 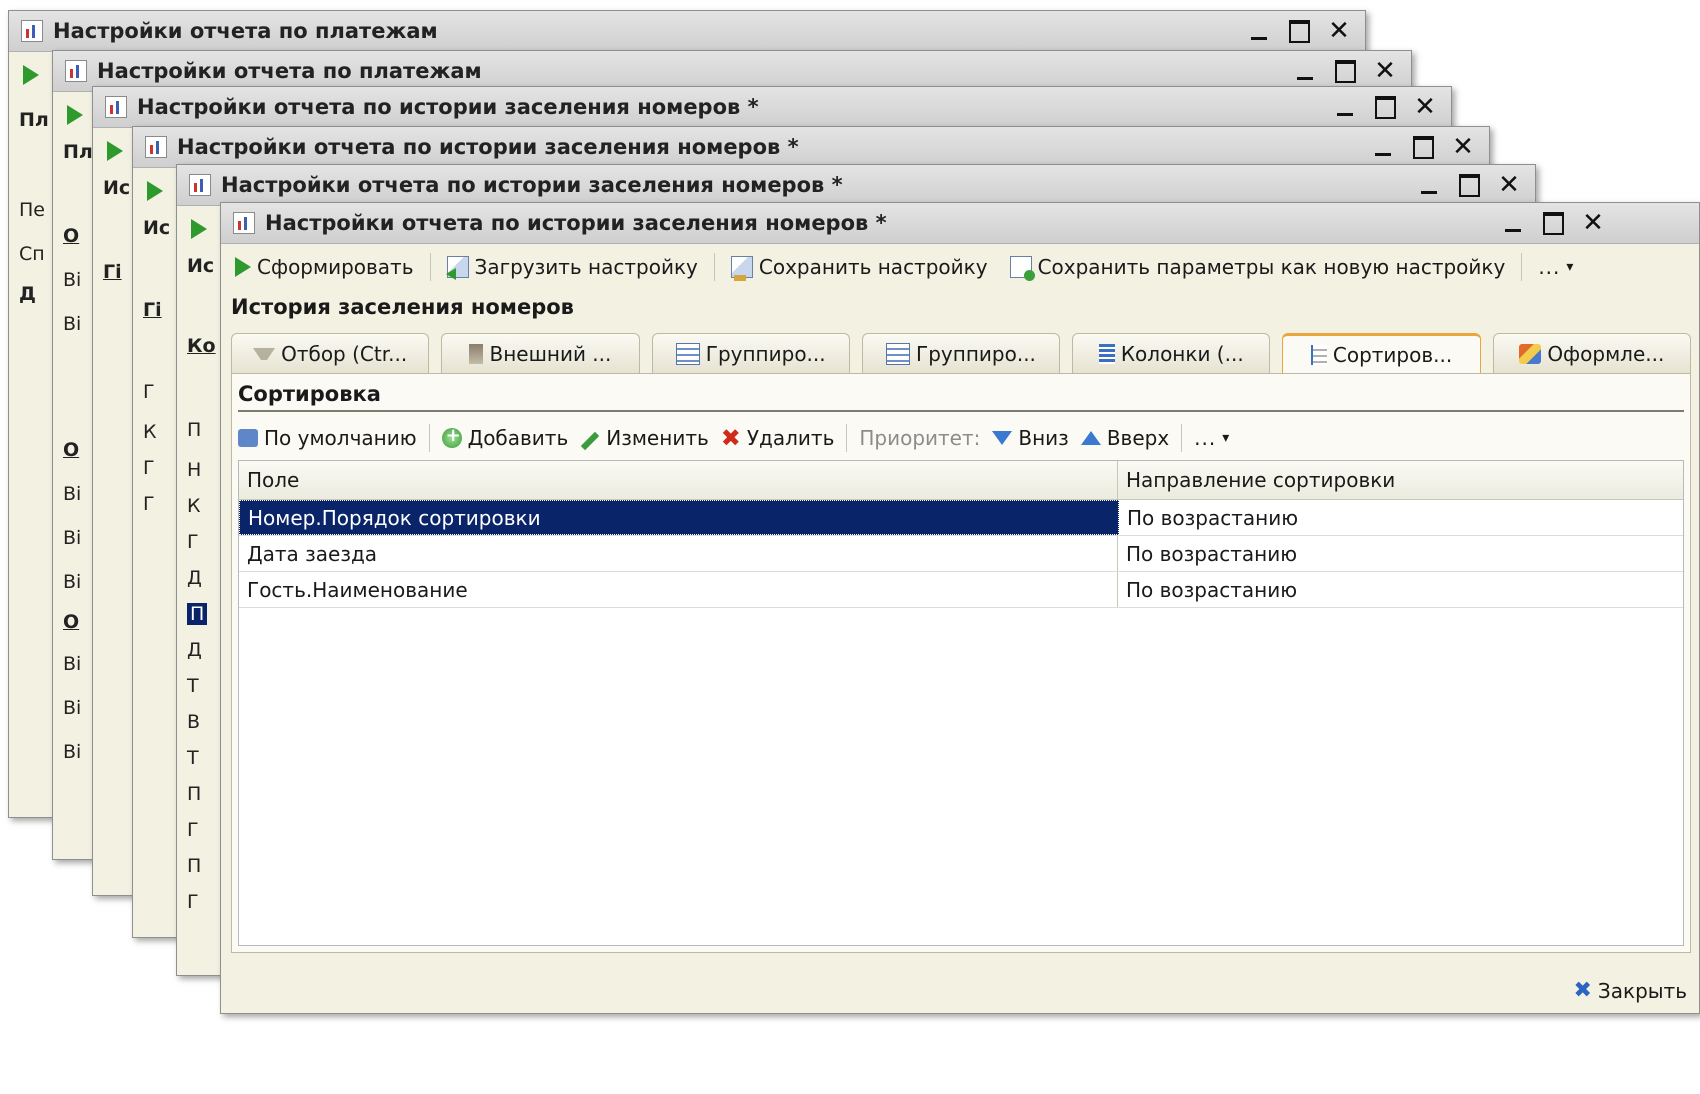 I want to click on titlebar: Настройки отчета по платежам ✕, so click(x=687, y=31).